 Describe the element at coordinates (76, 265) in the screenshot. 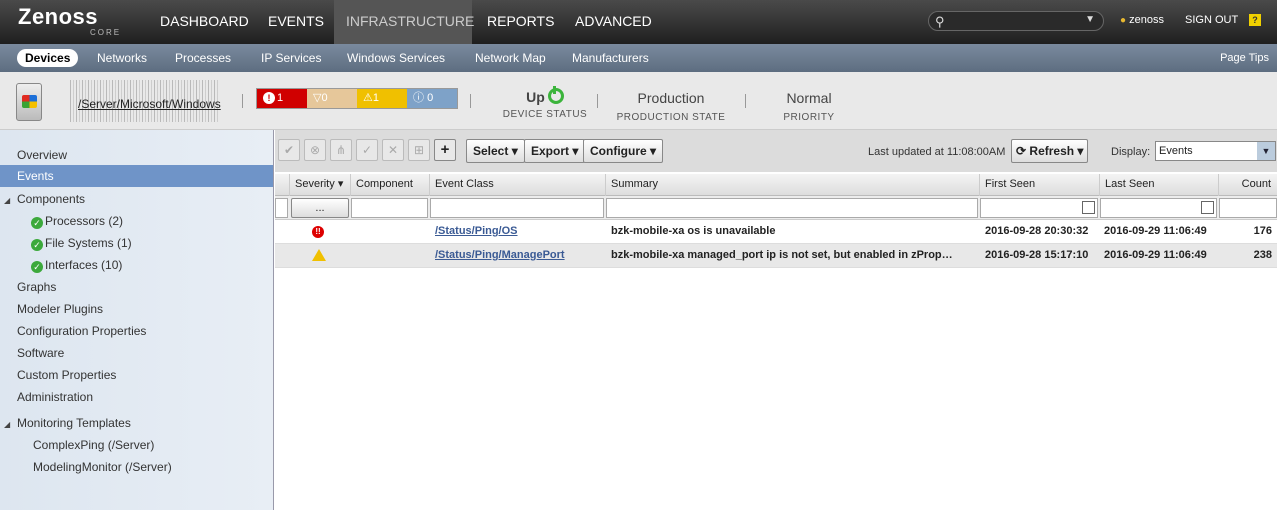

I see `sidebar-item-interfaces: ✓ Interfaces (10)` at that location.